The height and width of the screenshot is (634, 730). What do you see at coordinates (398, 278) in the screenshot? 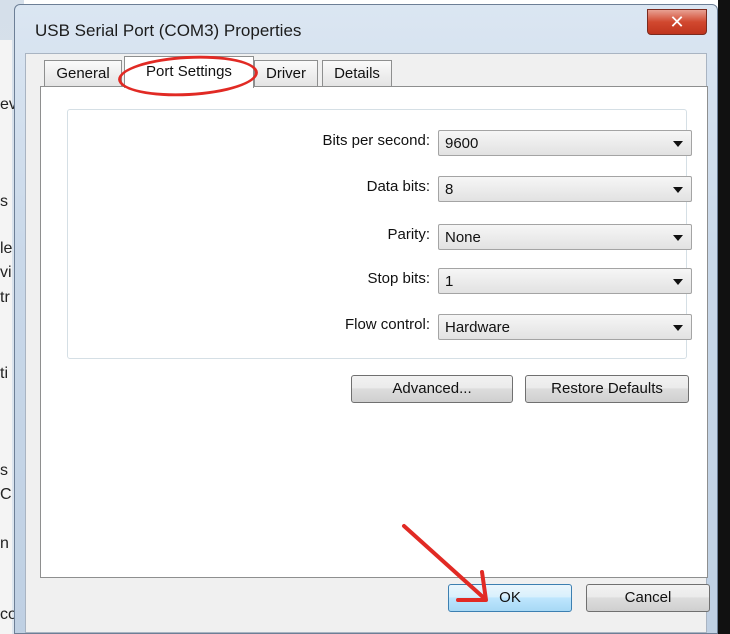
I see `stop-bits-label: Stop bits:` at bounding box center [398, 278].